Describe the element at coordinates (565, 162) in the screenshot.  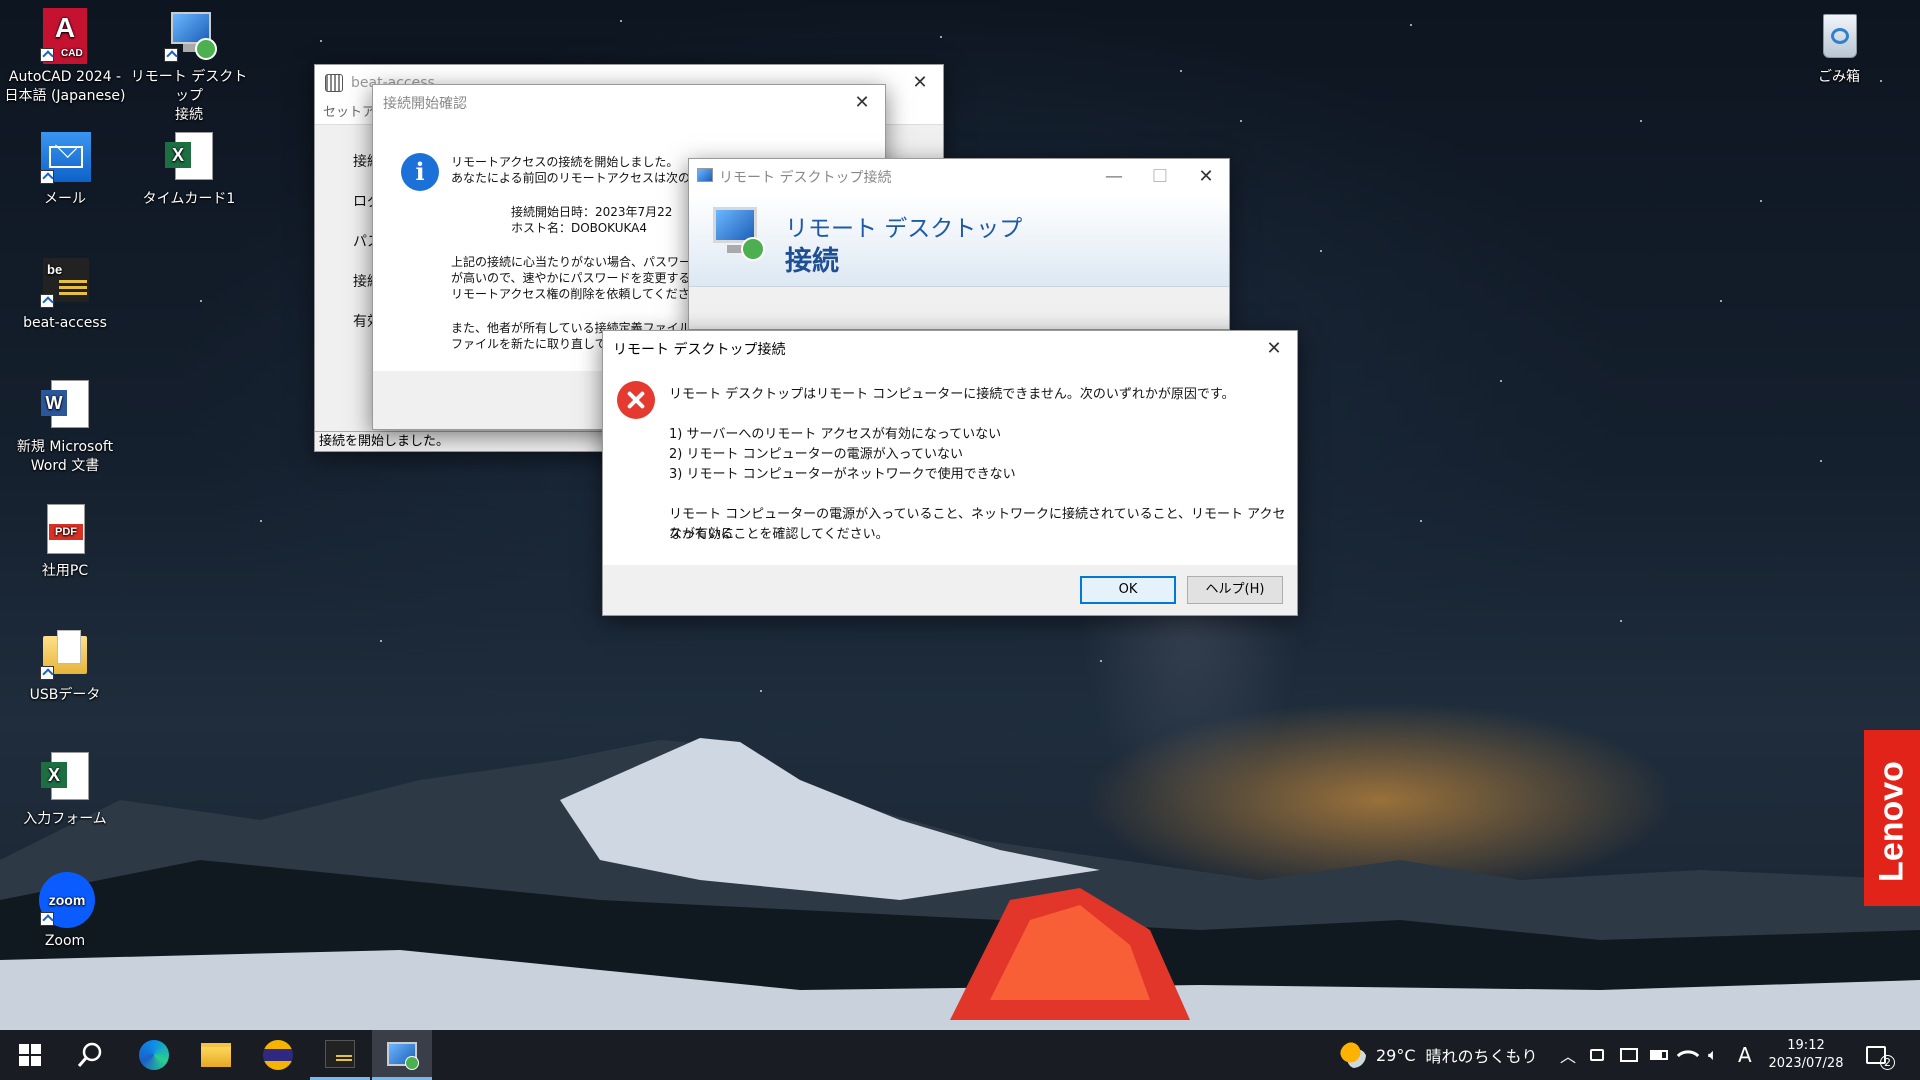
I see `confirm-line1: リモートアクセスの接続を開始しました。` at that location.